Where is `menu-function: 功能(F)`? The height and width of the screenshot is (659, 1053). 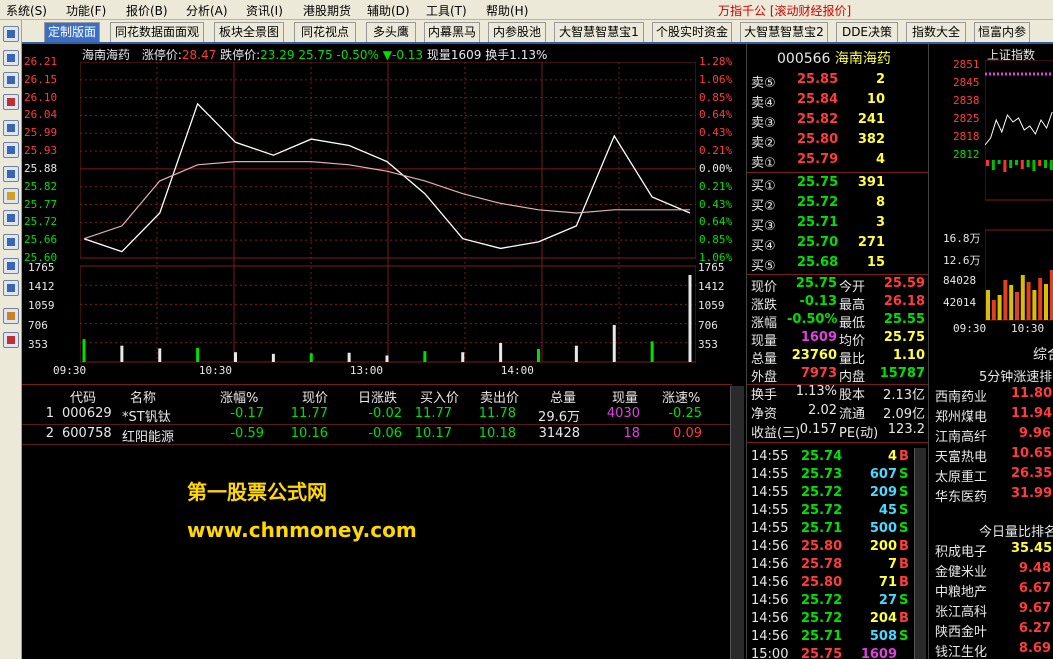
menu-function: 功能(F) is located at coordinates (86, 10).